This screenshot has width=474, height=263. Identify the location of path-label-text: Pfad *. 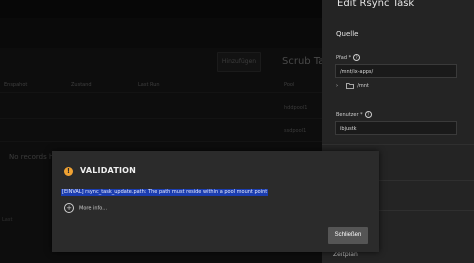
(344, 58).